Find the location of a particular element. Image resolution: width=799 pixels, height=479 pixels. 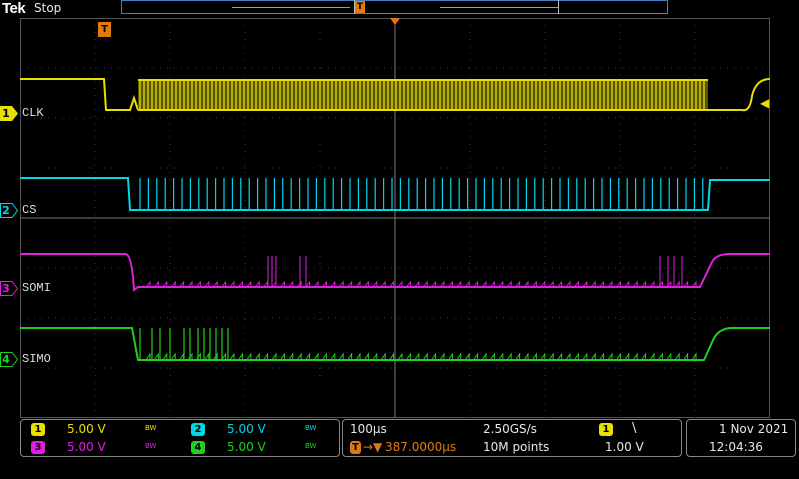

ch4-scale-badge: 4 is located at coordinates (198, 447).